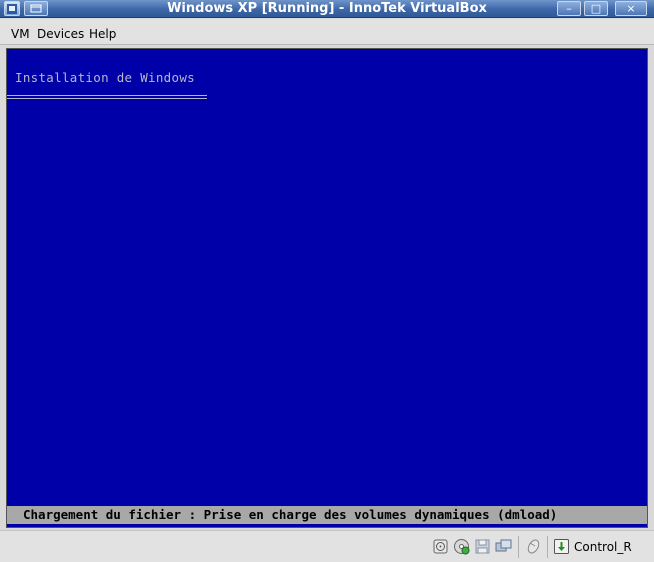 The image size is (654, 562). What do you see at coordinates (327, 546) in the screenshot?
I see `status-bar: Control_R` at bounding box center [327, 546].